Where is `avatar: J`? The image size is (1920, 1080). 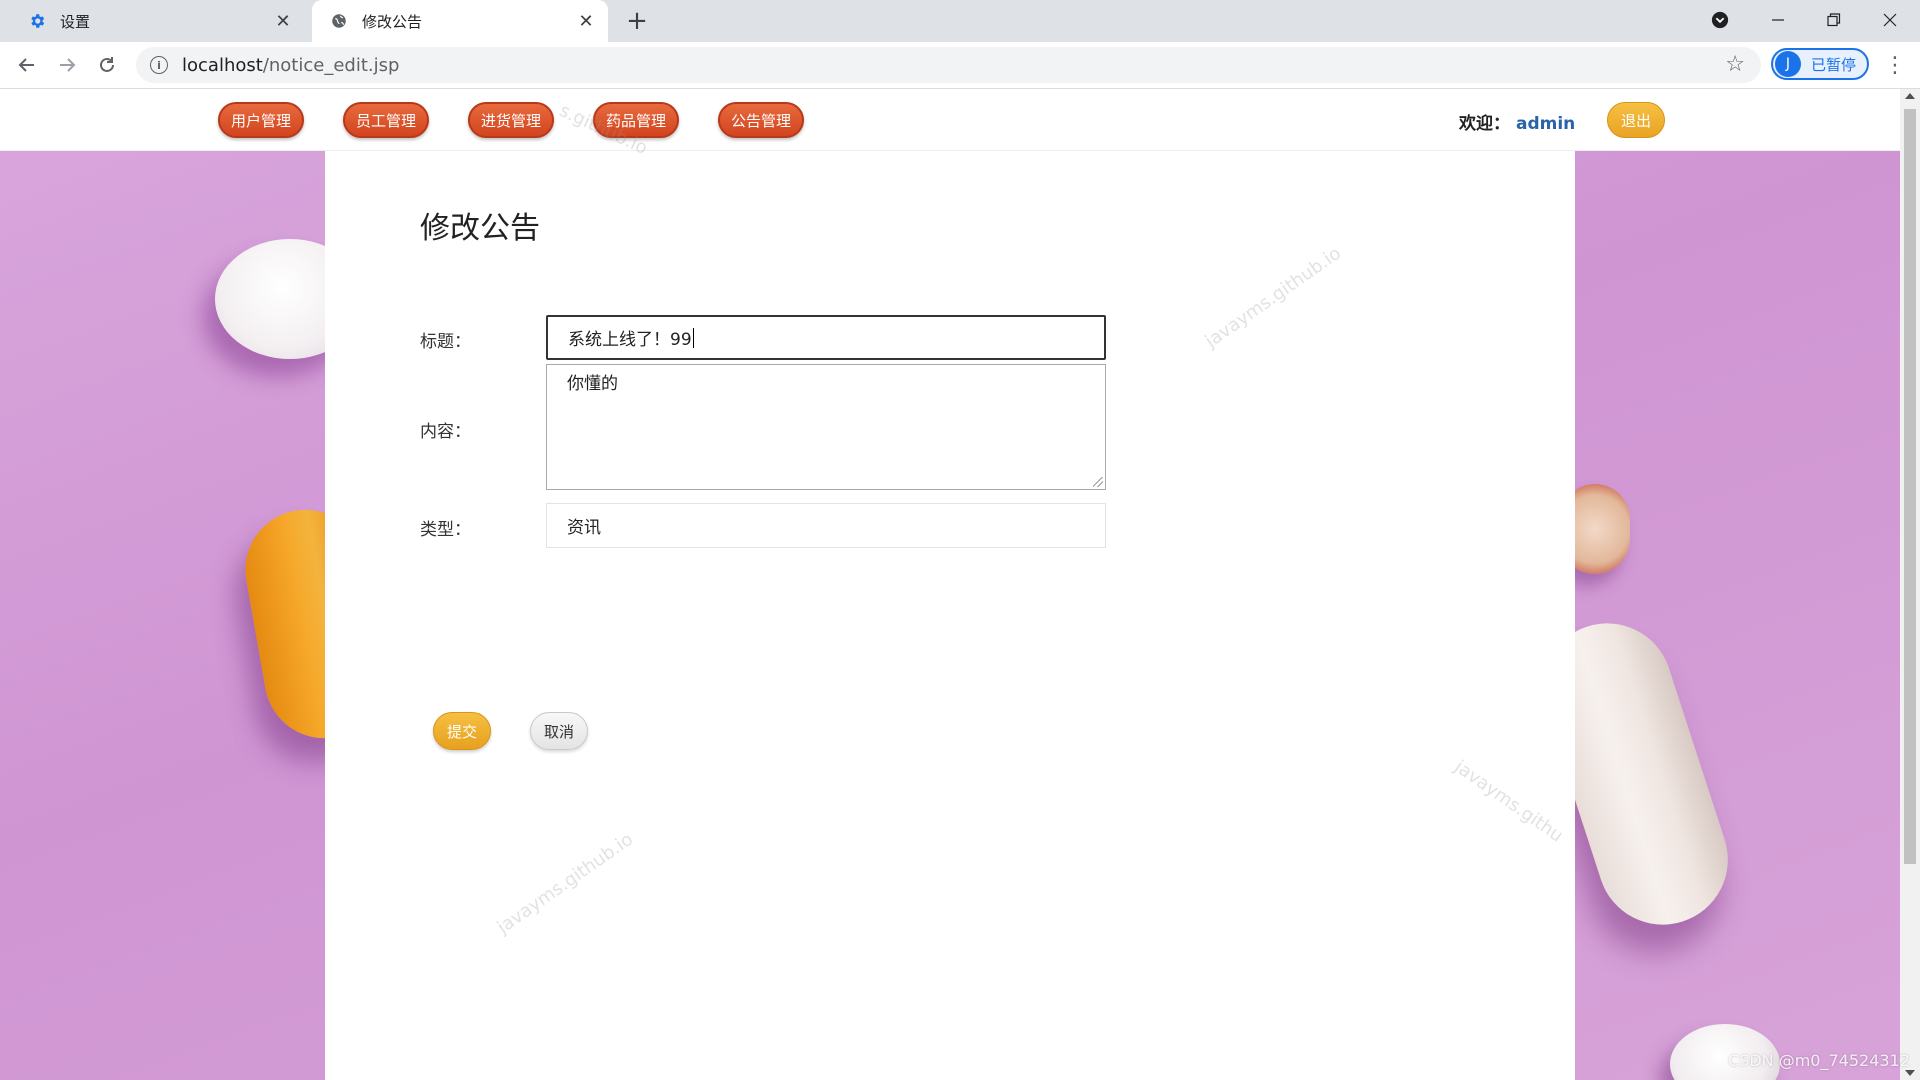 avatar: J is located at coordinates (1788, 64).